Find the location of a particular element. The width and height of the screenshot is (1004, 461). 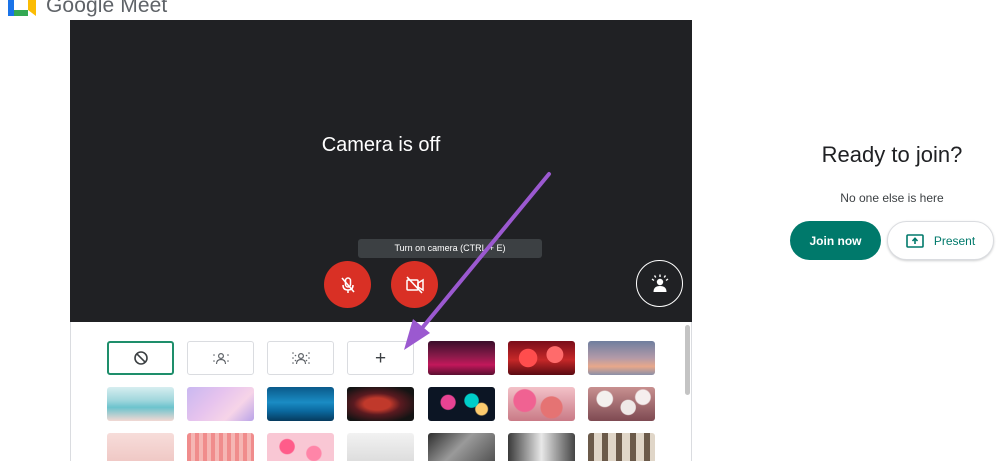

blur-button is located at coordinates (300, 358).